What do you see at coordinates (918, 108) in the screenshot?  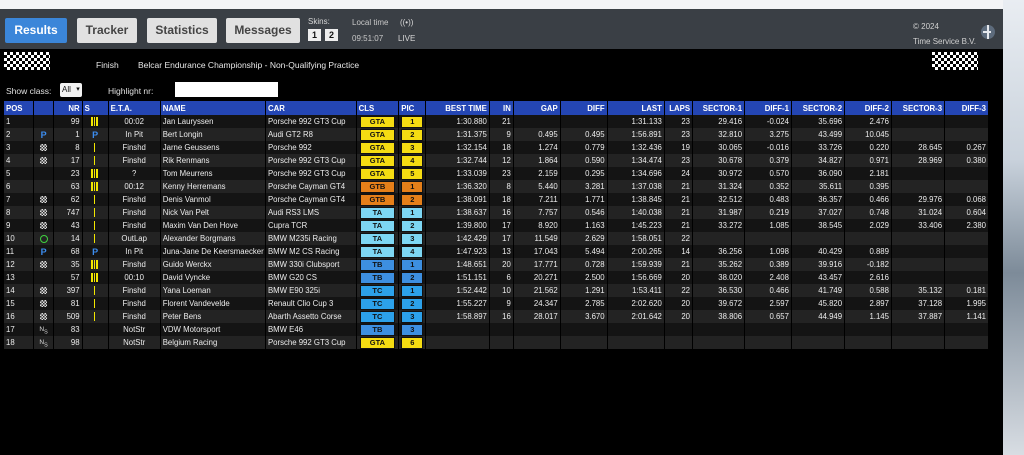 I see `column-header: SECTOR-3` at bounding box center [918, 108].